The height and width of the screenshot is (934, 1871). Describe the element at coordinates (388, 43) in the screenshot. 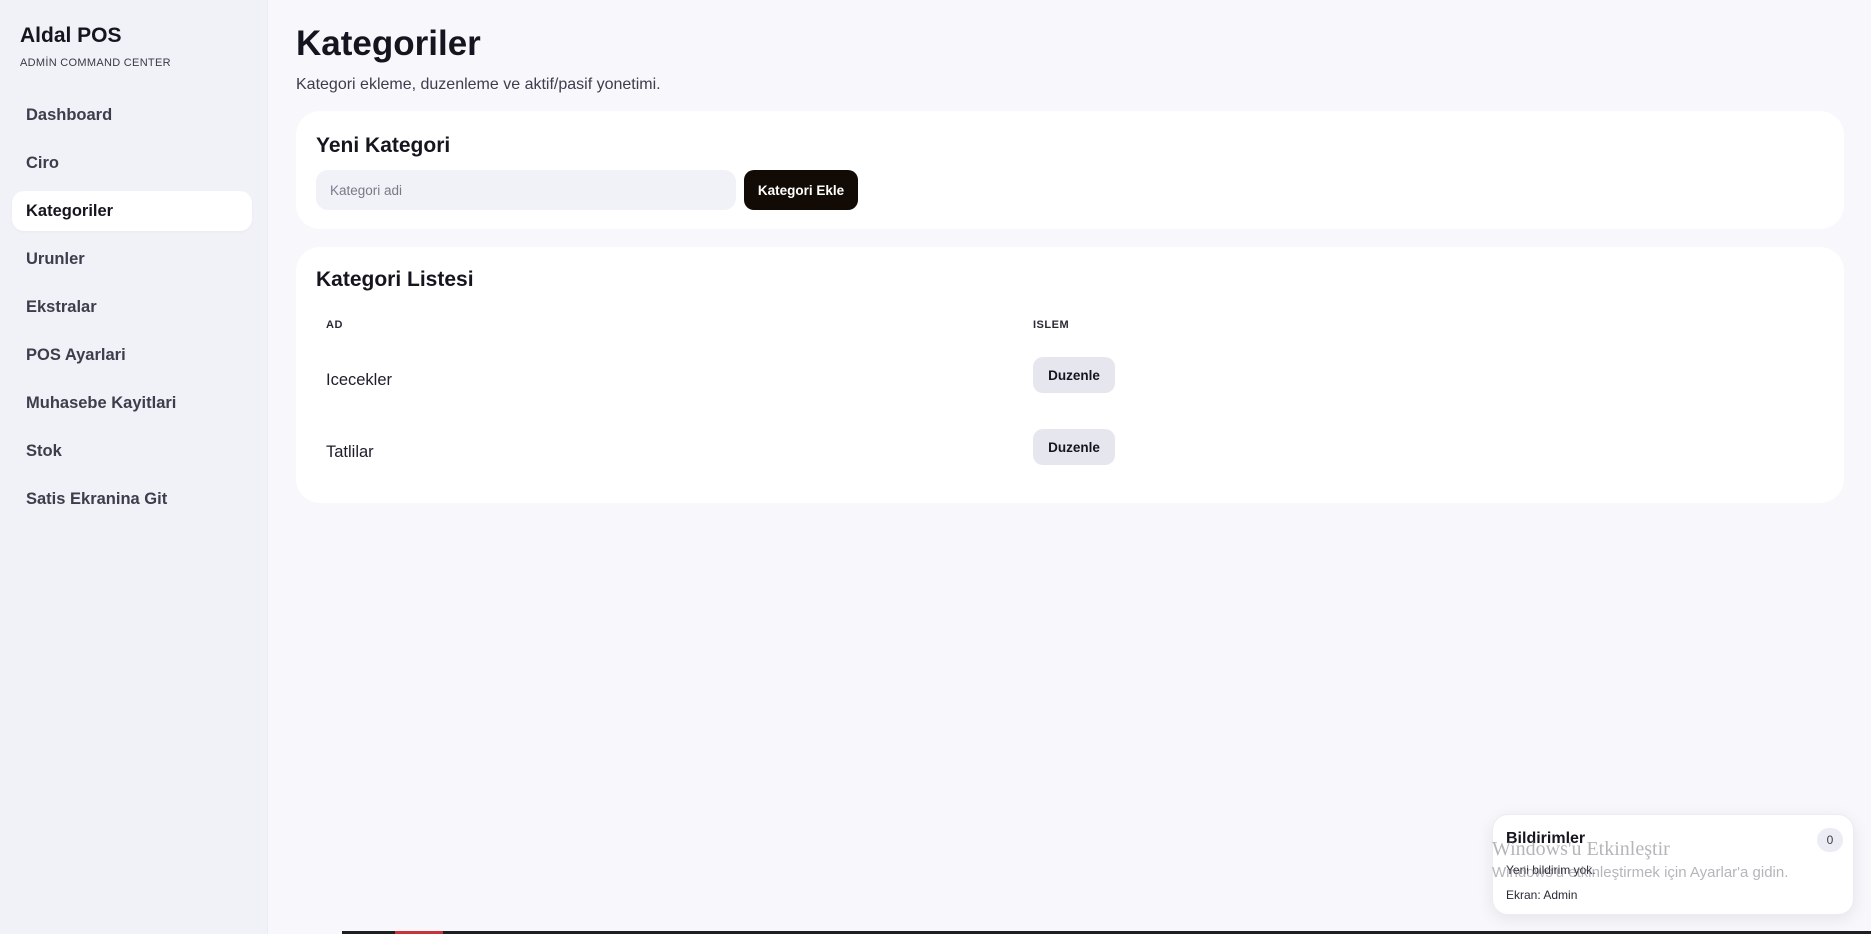

I see `page-title: Kategoriler` at that location.